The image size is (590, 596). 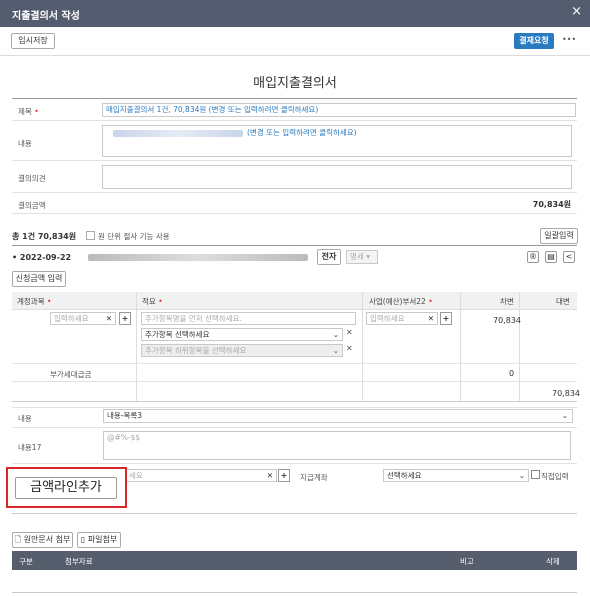 What do you see at coordinates (569, 257) in the screenshot?
I see `share-icon: <` at bounding box center [569, 257].